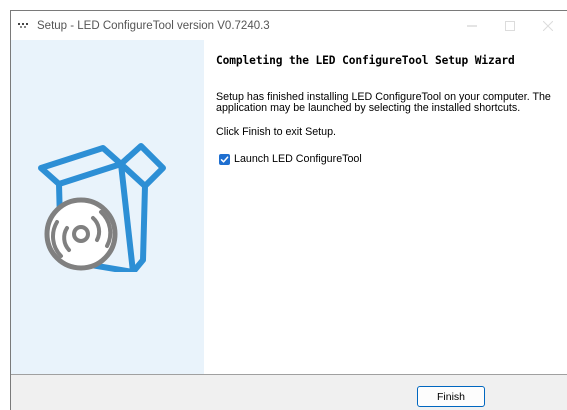 The image size is (567, 410). I want to click on installer-icon, so click(25, 26).